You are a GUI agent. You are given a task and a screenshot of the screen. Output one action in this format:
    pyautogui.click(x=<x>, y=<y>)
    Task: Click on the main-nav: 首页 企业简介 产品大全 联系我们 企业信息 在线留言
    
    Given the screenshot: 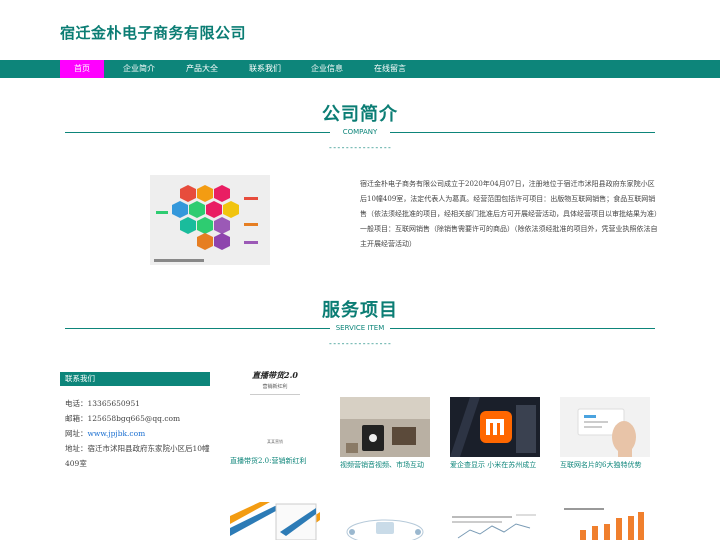 What is the action you would take?
    pyautogui.click(x=360, y=69)
    